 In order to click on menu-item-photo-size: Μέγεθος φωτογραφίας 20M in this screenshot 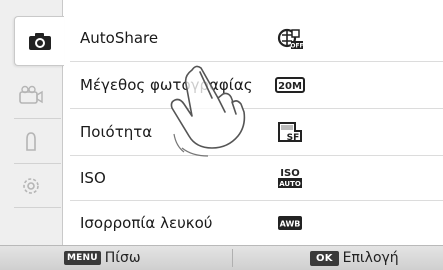, I will do `click(252, 85)`.